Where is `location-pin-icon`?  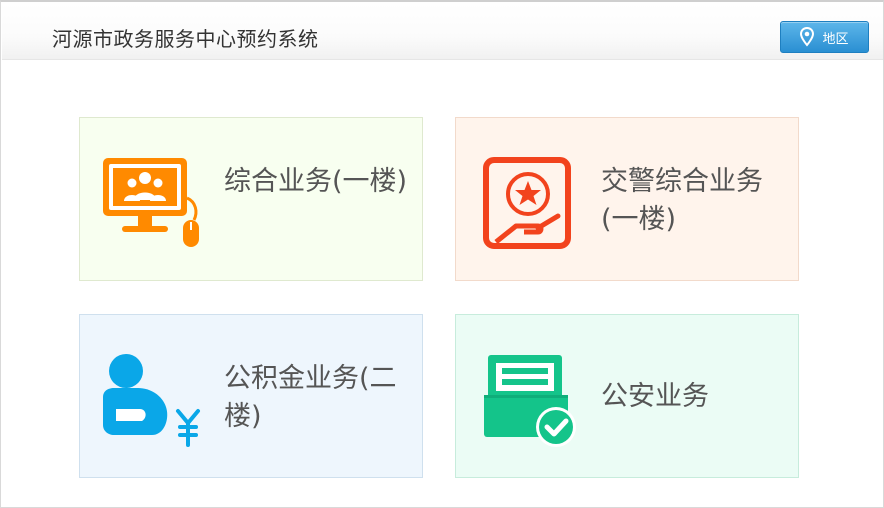 location-pin-icon is located at coordinates (807, 37).